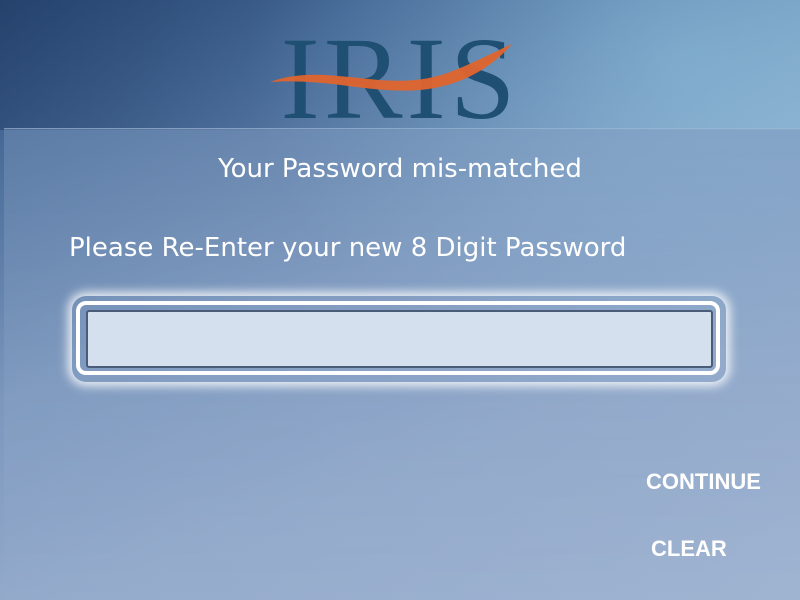  I want to click on logo-wordmark: IRIS, so click(400, 72).